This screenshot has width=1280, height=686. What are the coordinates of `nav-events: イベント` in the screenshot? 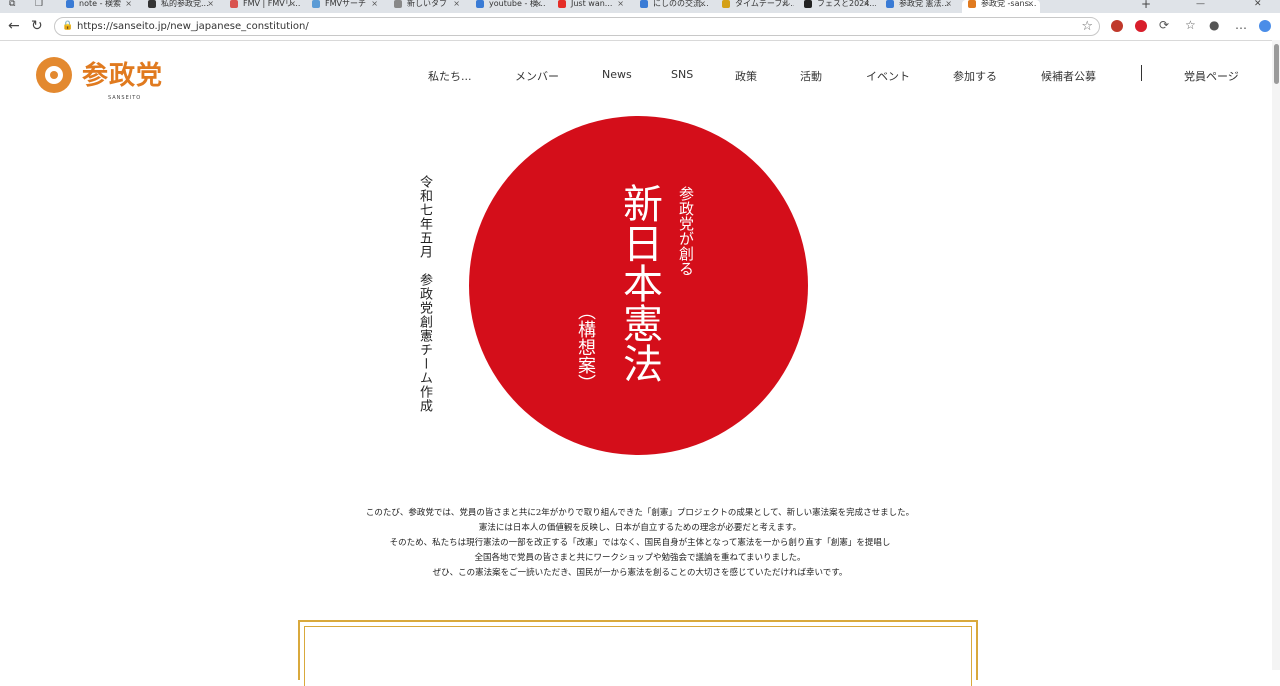 It's located at (888, 76).